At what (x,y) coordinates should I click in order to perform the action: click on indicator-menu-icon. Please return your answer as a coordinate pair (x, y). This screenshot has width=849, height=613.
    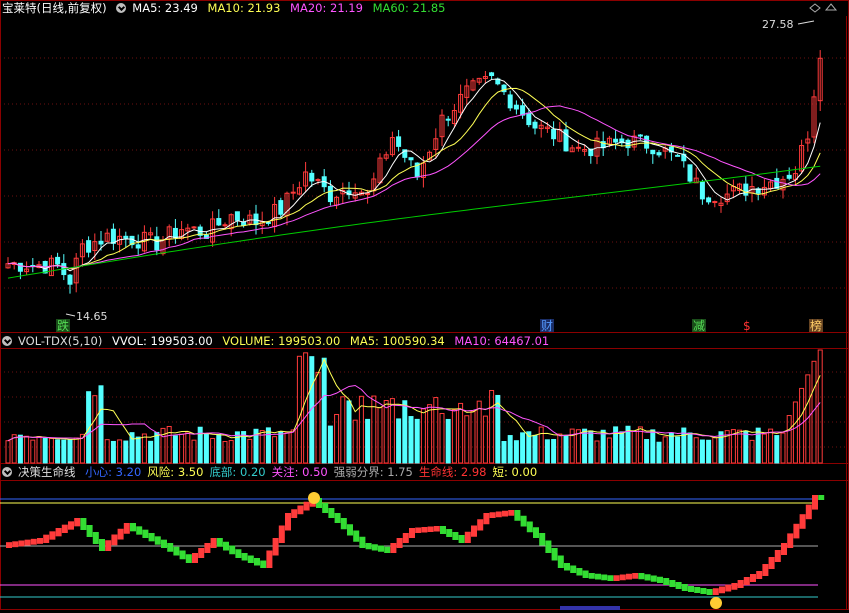
    Looking at the image, I should click on (121, 8).